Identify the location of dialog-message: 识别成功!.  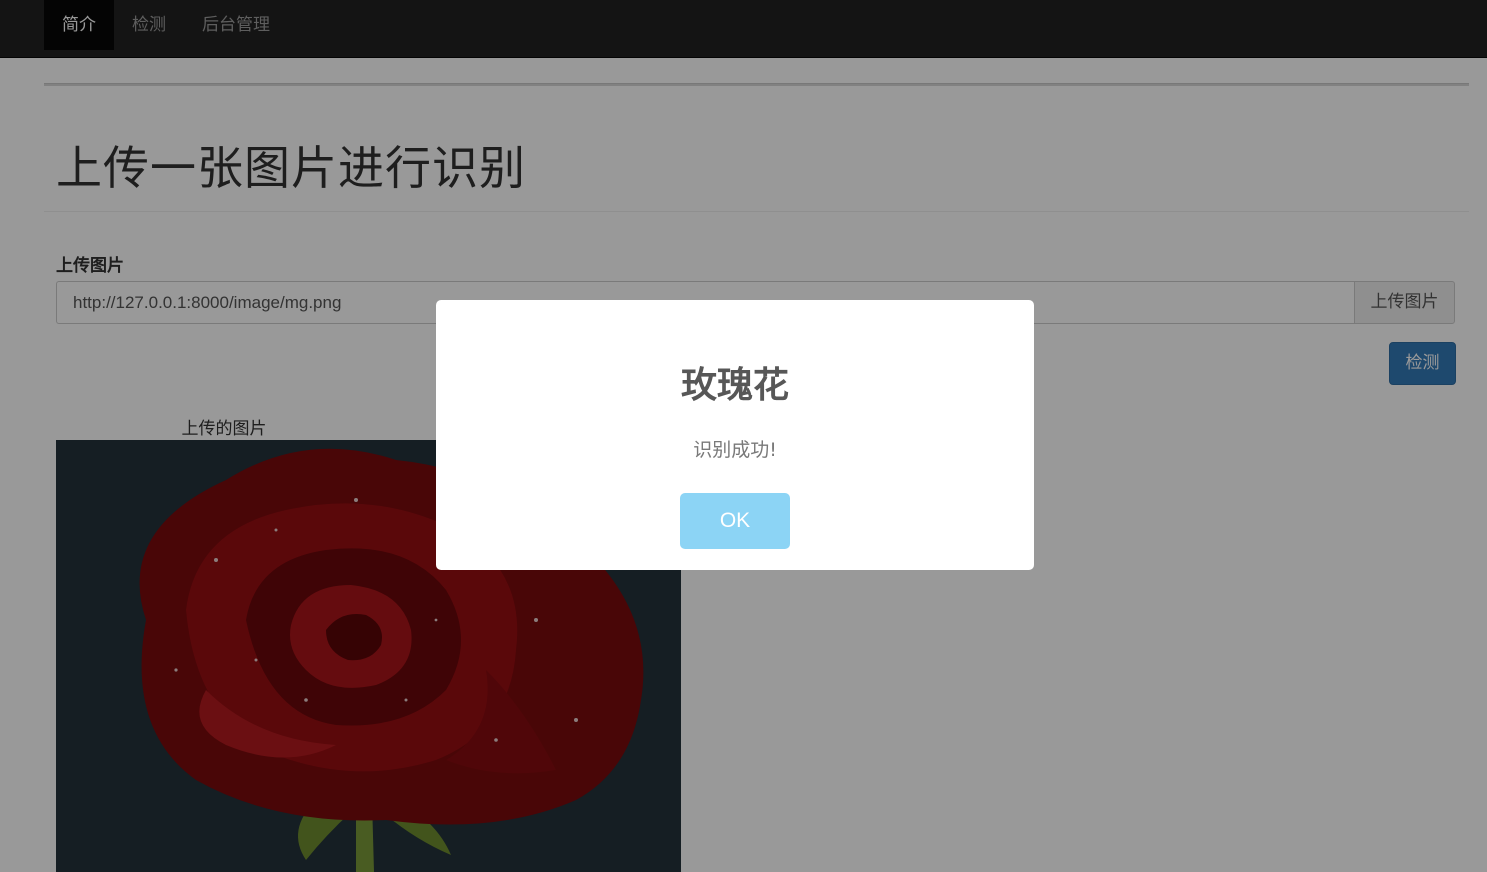
(735, 450).